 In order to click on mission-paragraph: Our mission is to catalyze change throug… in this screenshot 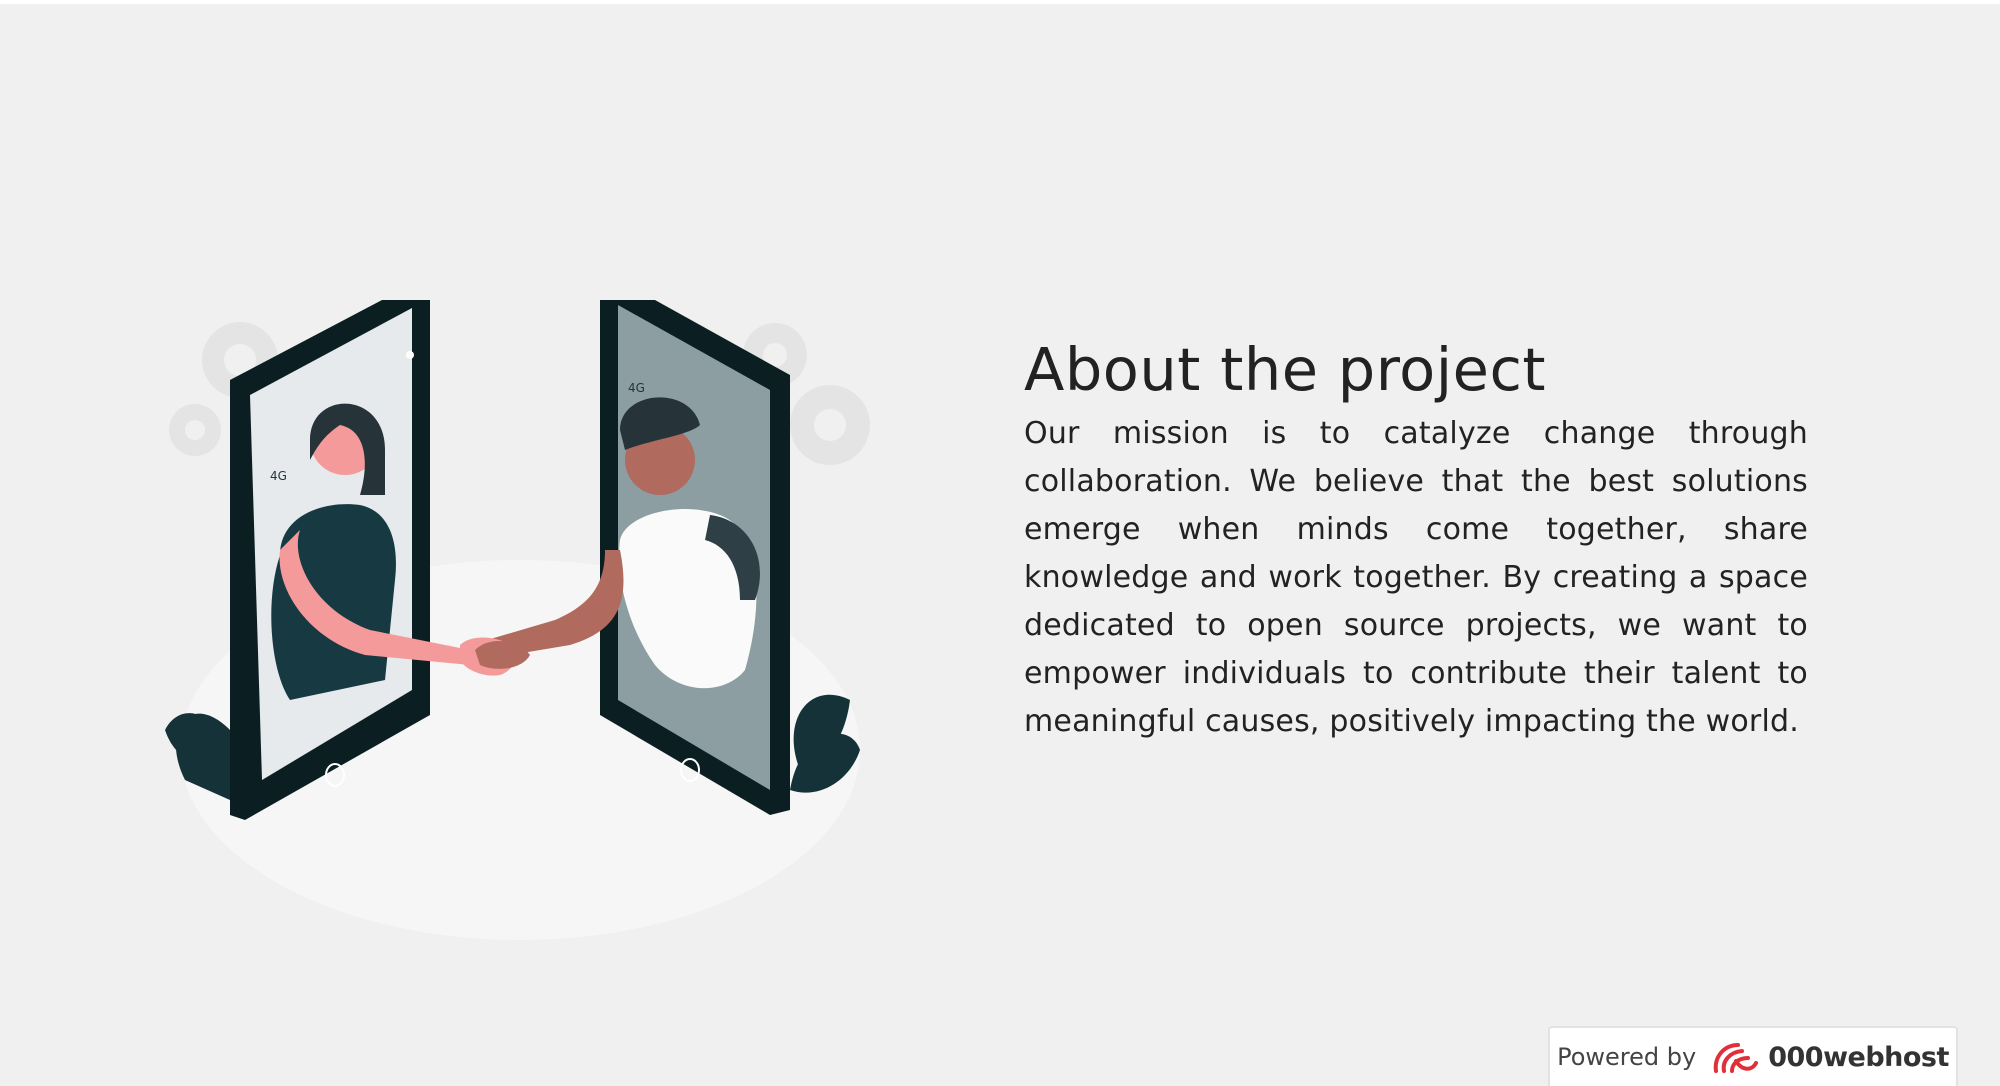, I will do `click(1416, 577)`.